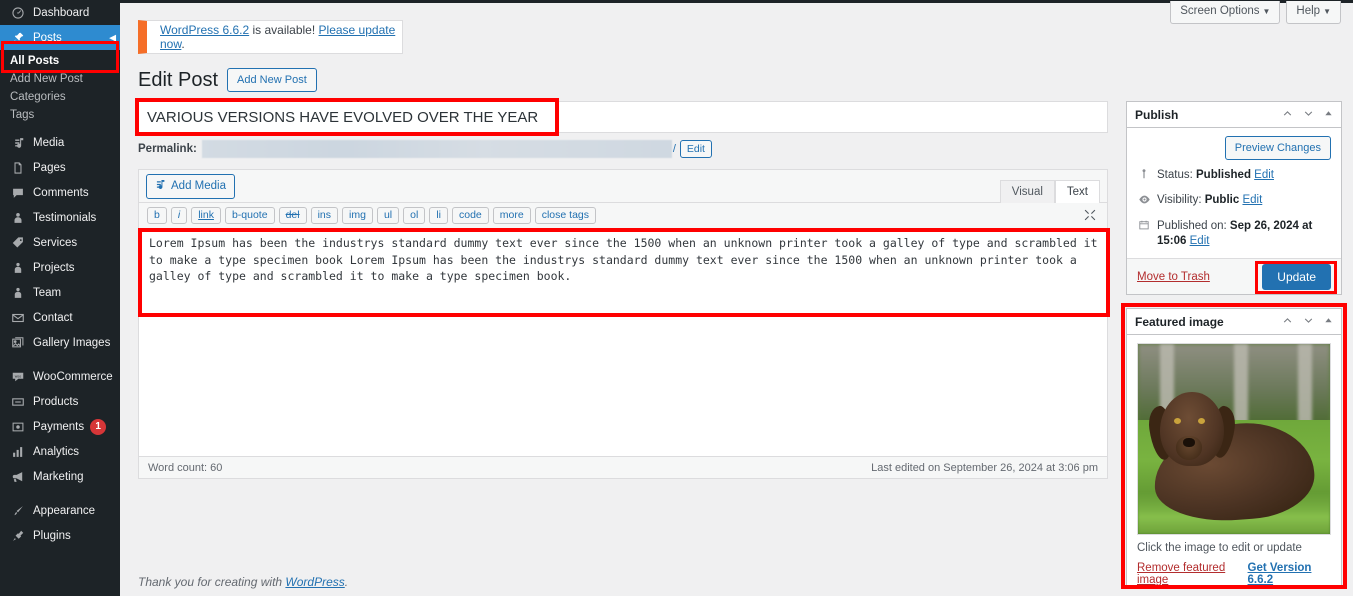  Describe the element at coordinates (284, 30) in the screenshot. I see `notice-middle-text: is available!` at that location.